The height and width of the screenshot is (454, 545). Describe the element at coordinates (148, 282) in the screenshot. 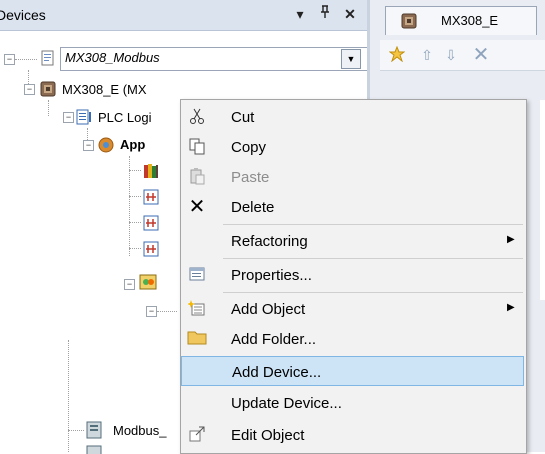

I see `task-configuration-icon` at that location.